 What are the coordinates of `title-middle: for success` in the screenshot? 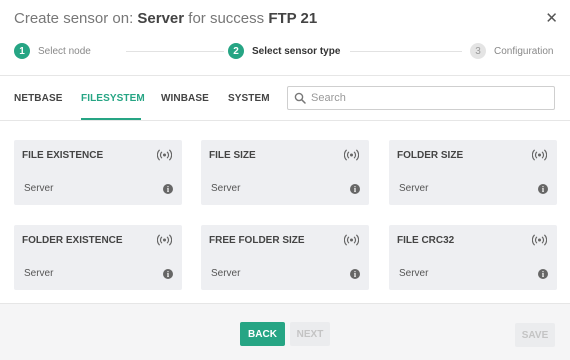 It's located at (226, 18).